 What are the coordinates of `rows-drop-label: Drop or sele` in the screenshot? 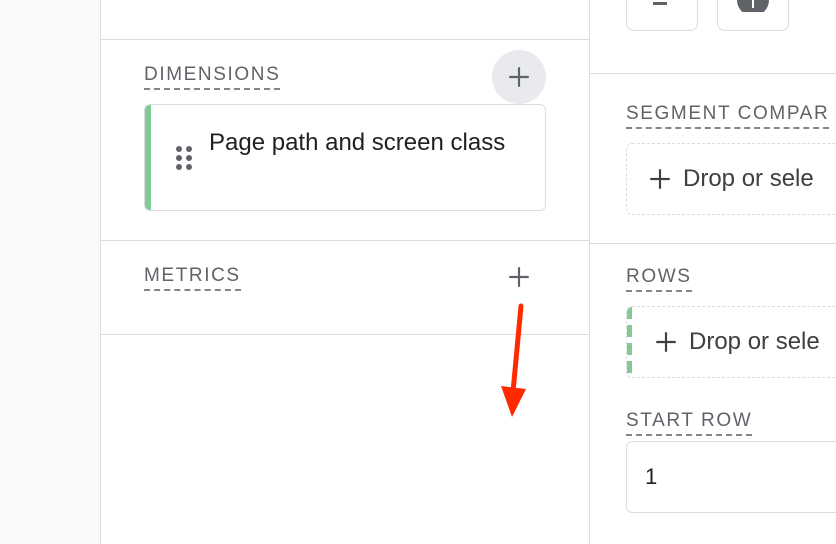 It's located at (754, 341).